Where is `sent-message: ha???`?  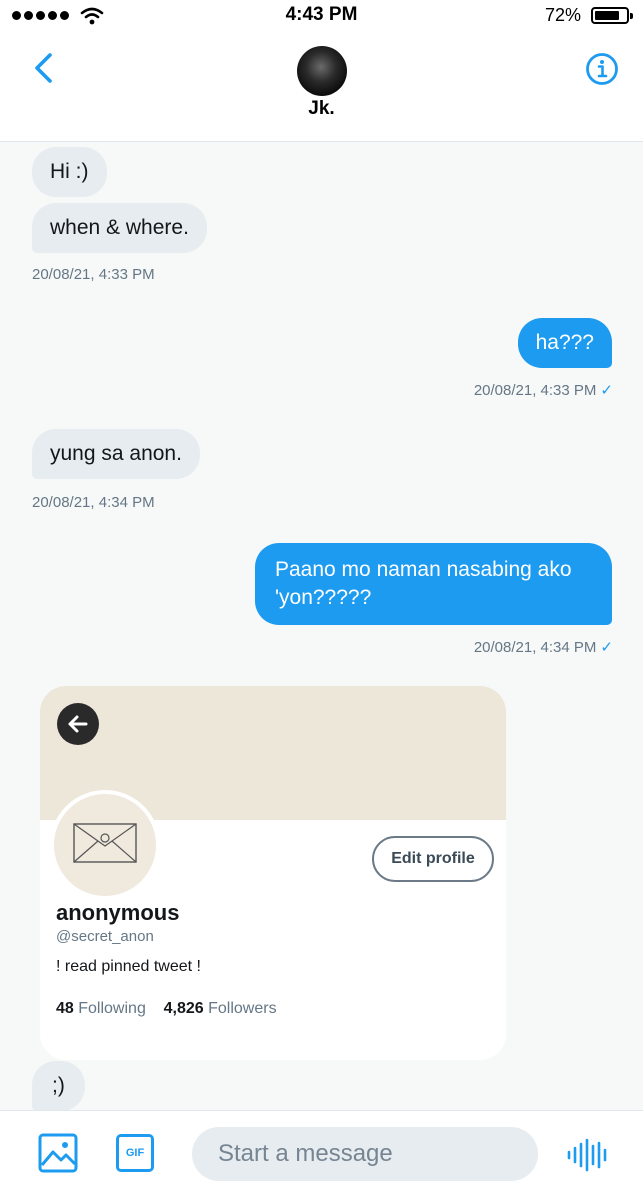 sent-message: ha??? is located at coordinates (564, 343).